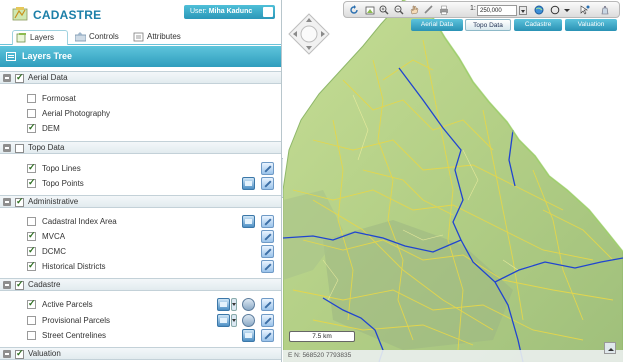 This screenshot has height=362, width=623. I want to click on group-label: Cadastre, so click(44, 284).